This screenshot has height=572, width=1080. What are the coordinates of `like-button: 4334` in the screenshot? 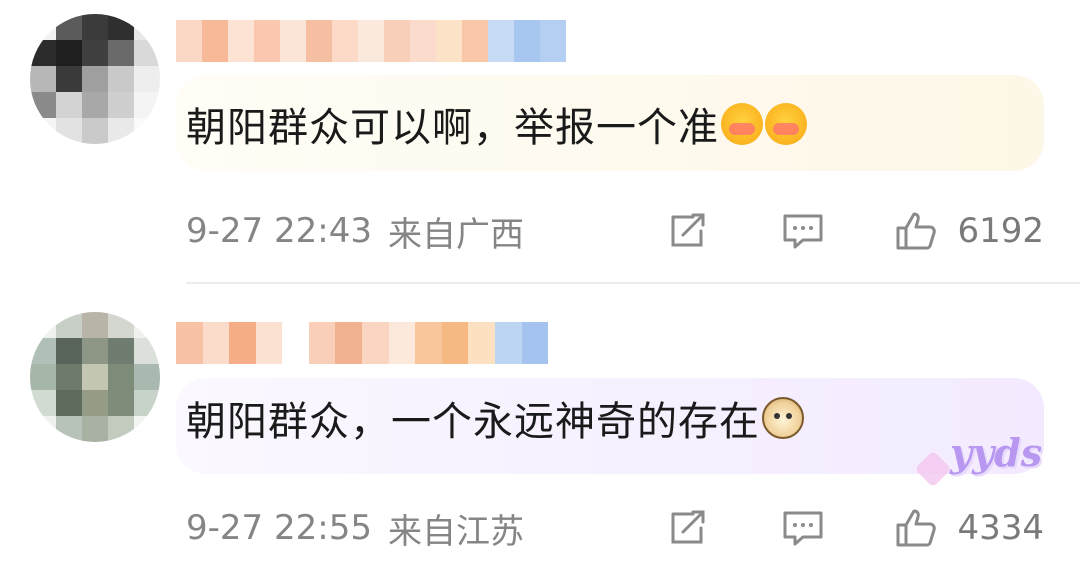 It's located at (969, 528).